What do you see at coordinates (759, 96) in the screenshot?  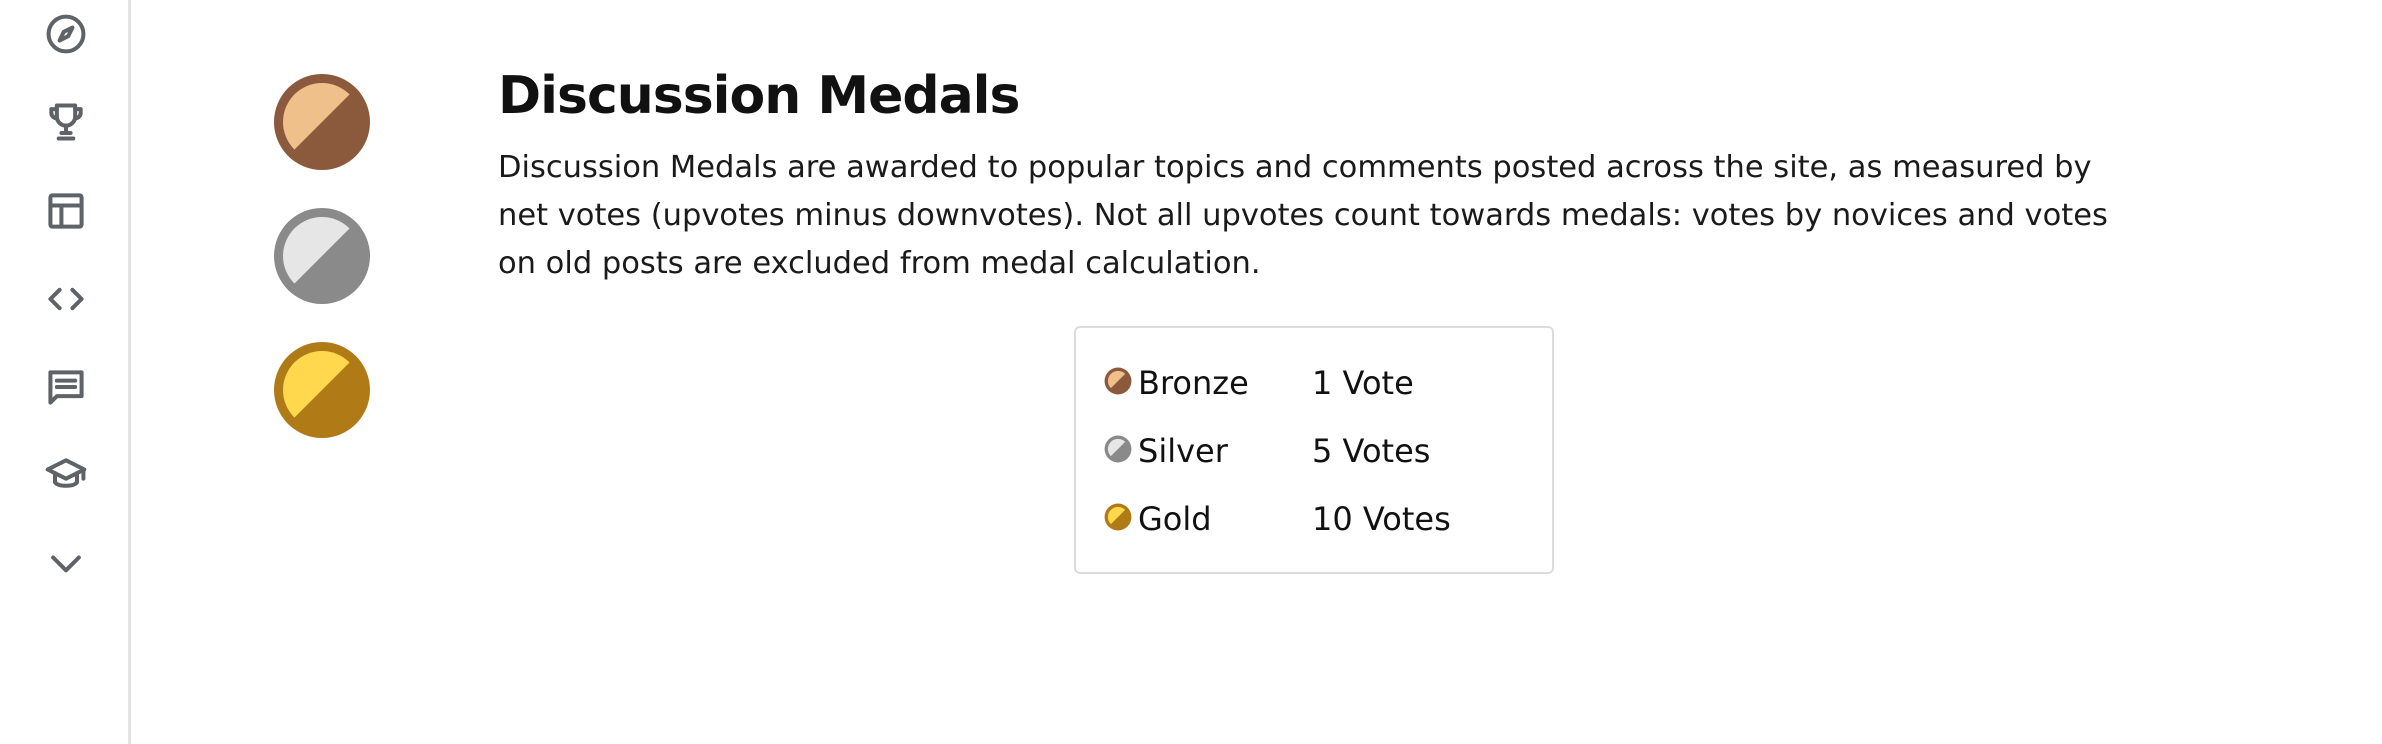 I see `page-title: Discussion Medals` at bounding box center [759, 96].